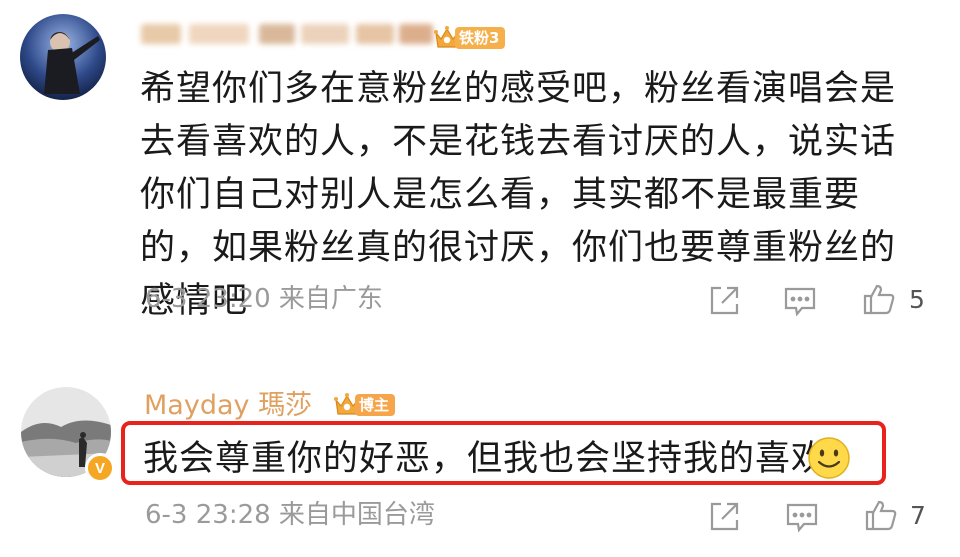 The height and width of the screenshot is (557, 960). I want to click on badge-label: 铁粉3, so click(480, 38).